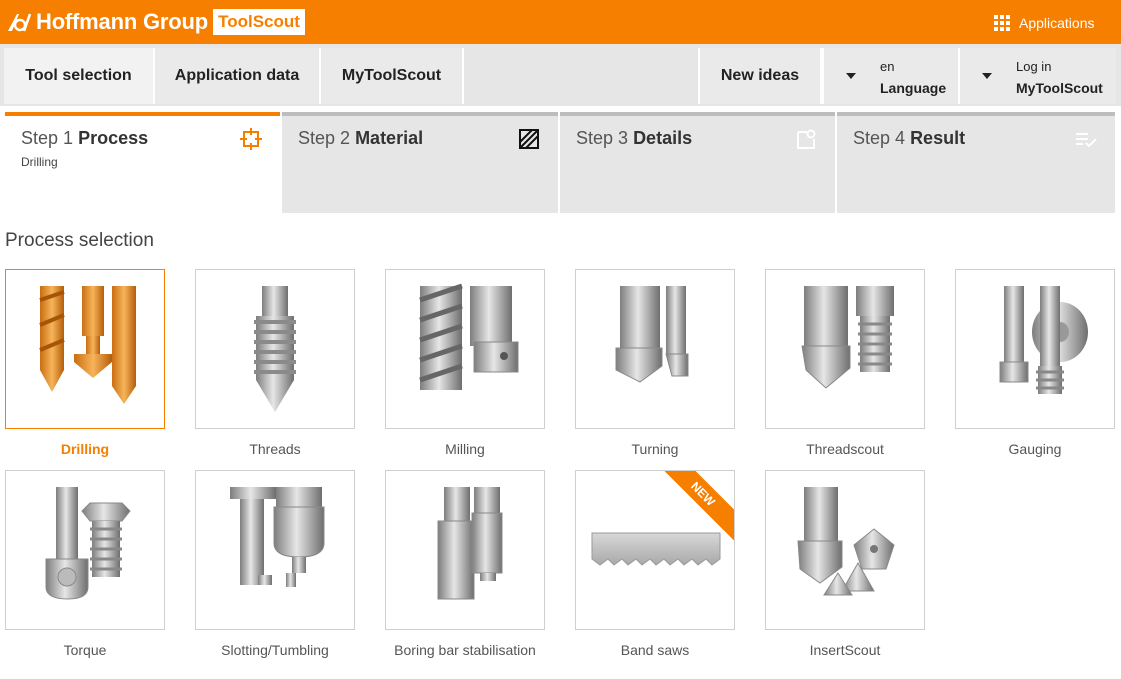 This screenshot has height=679, width=1121. What do you see at coordinates (1034, 66) in the screenshot?
I see `login-line1: Log in` at bounding box center [1034, 66].